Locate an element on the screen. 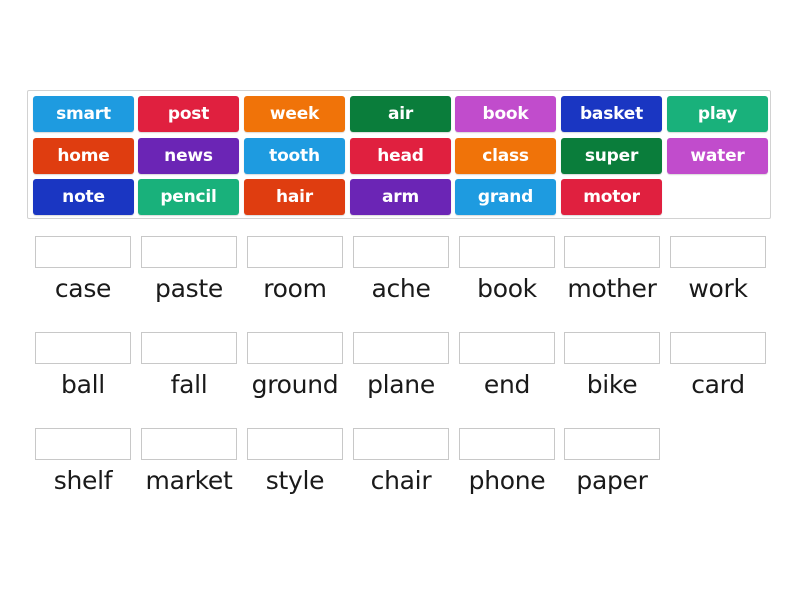  drop-target: ball is located at coordinates (88, 372).